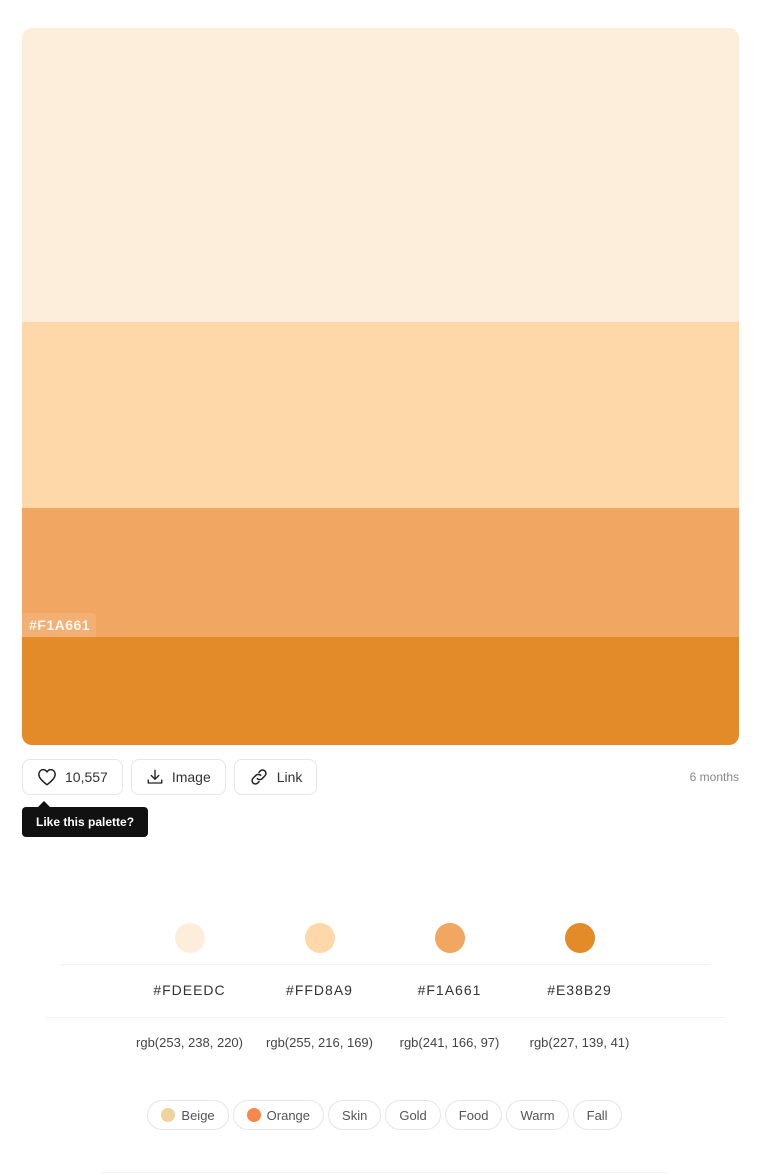  Describe the element at coordinates (59, 625) in the screenshot. I see `swatch-hex-label: #F1A661` at that location.